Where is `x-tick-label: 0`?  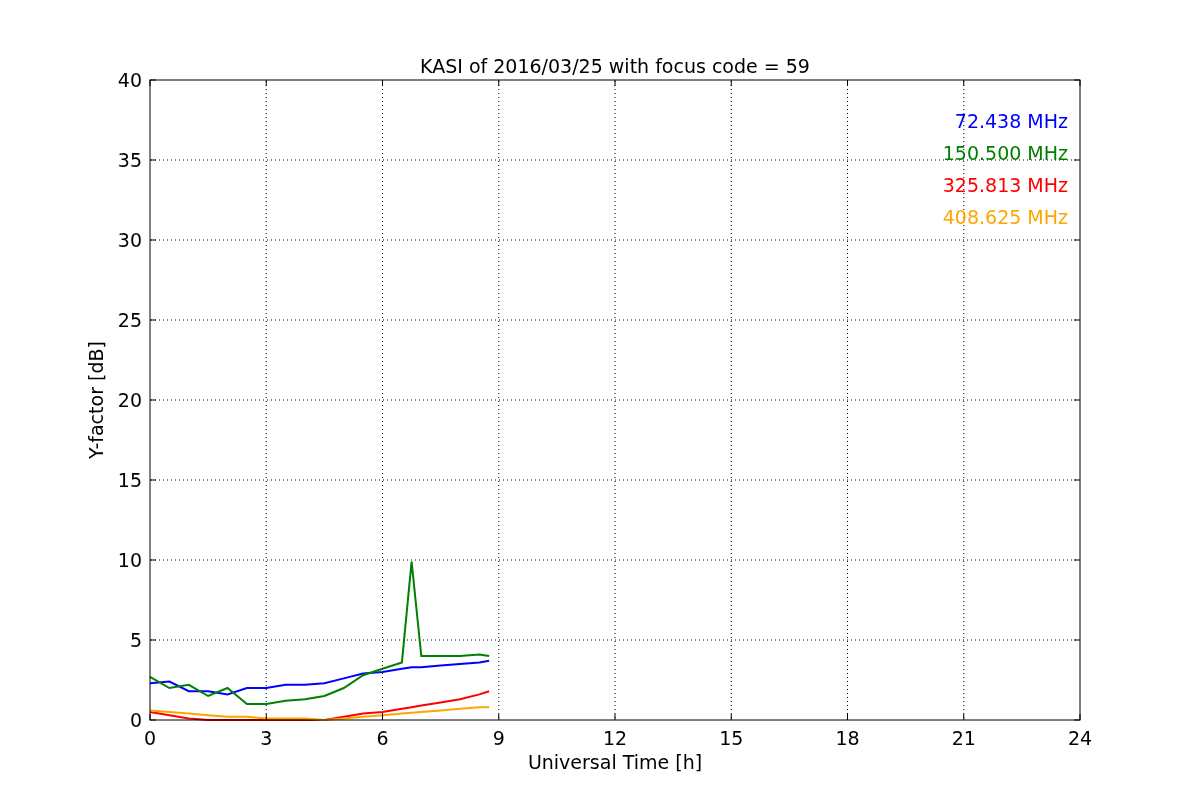
x-tick-label: 0 is located at coordinates (150, 738).